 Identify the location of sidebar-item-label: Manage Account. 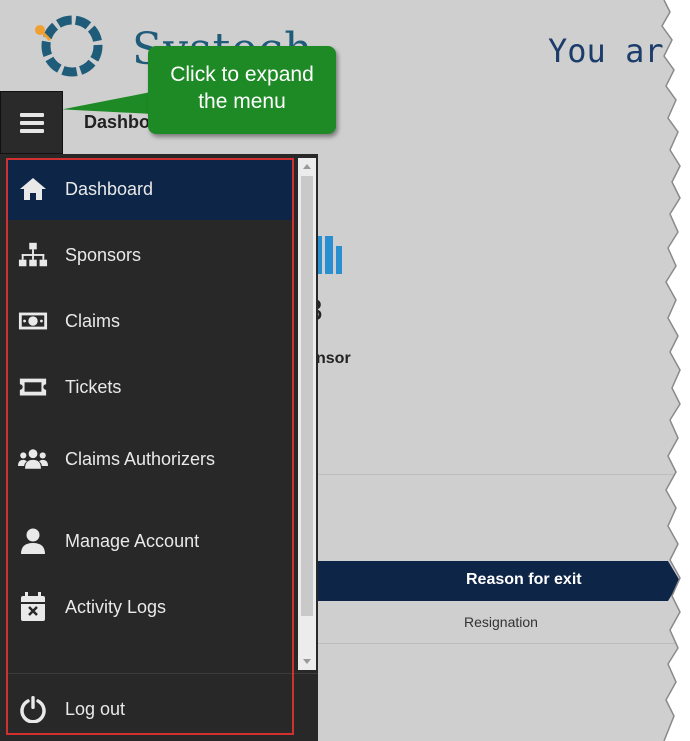
(132, 540).